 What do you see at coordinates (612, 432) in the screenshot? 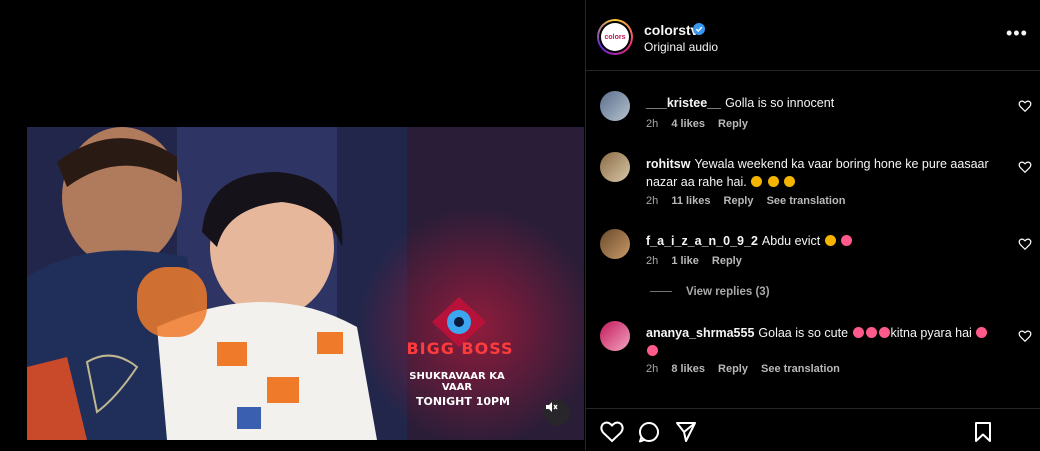
I see `like-heart-icon` at bounding box center [612, 432].